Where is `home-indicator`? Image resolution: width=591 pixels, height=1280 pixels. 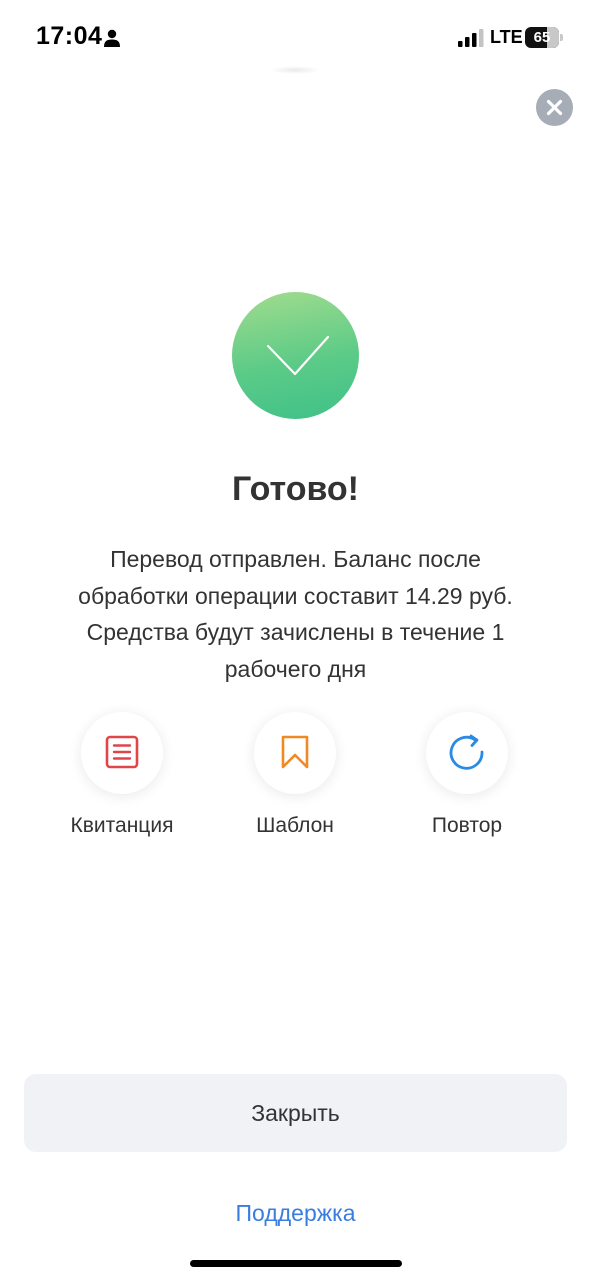
home-indicator is located at coordinates (296, 1263).